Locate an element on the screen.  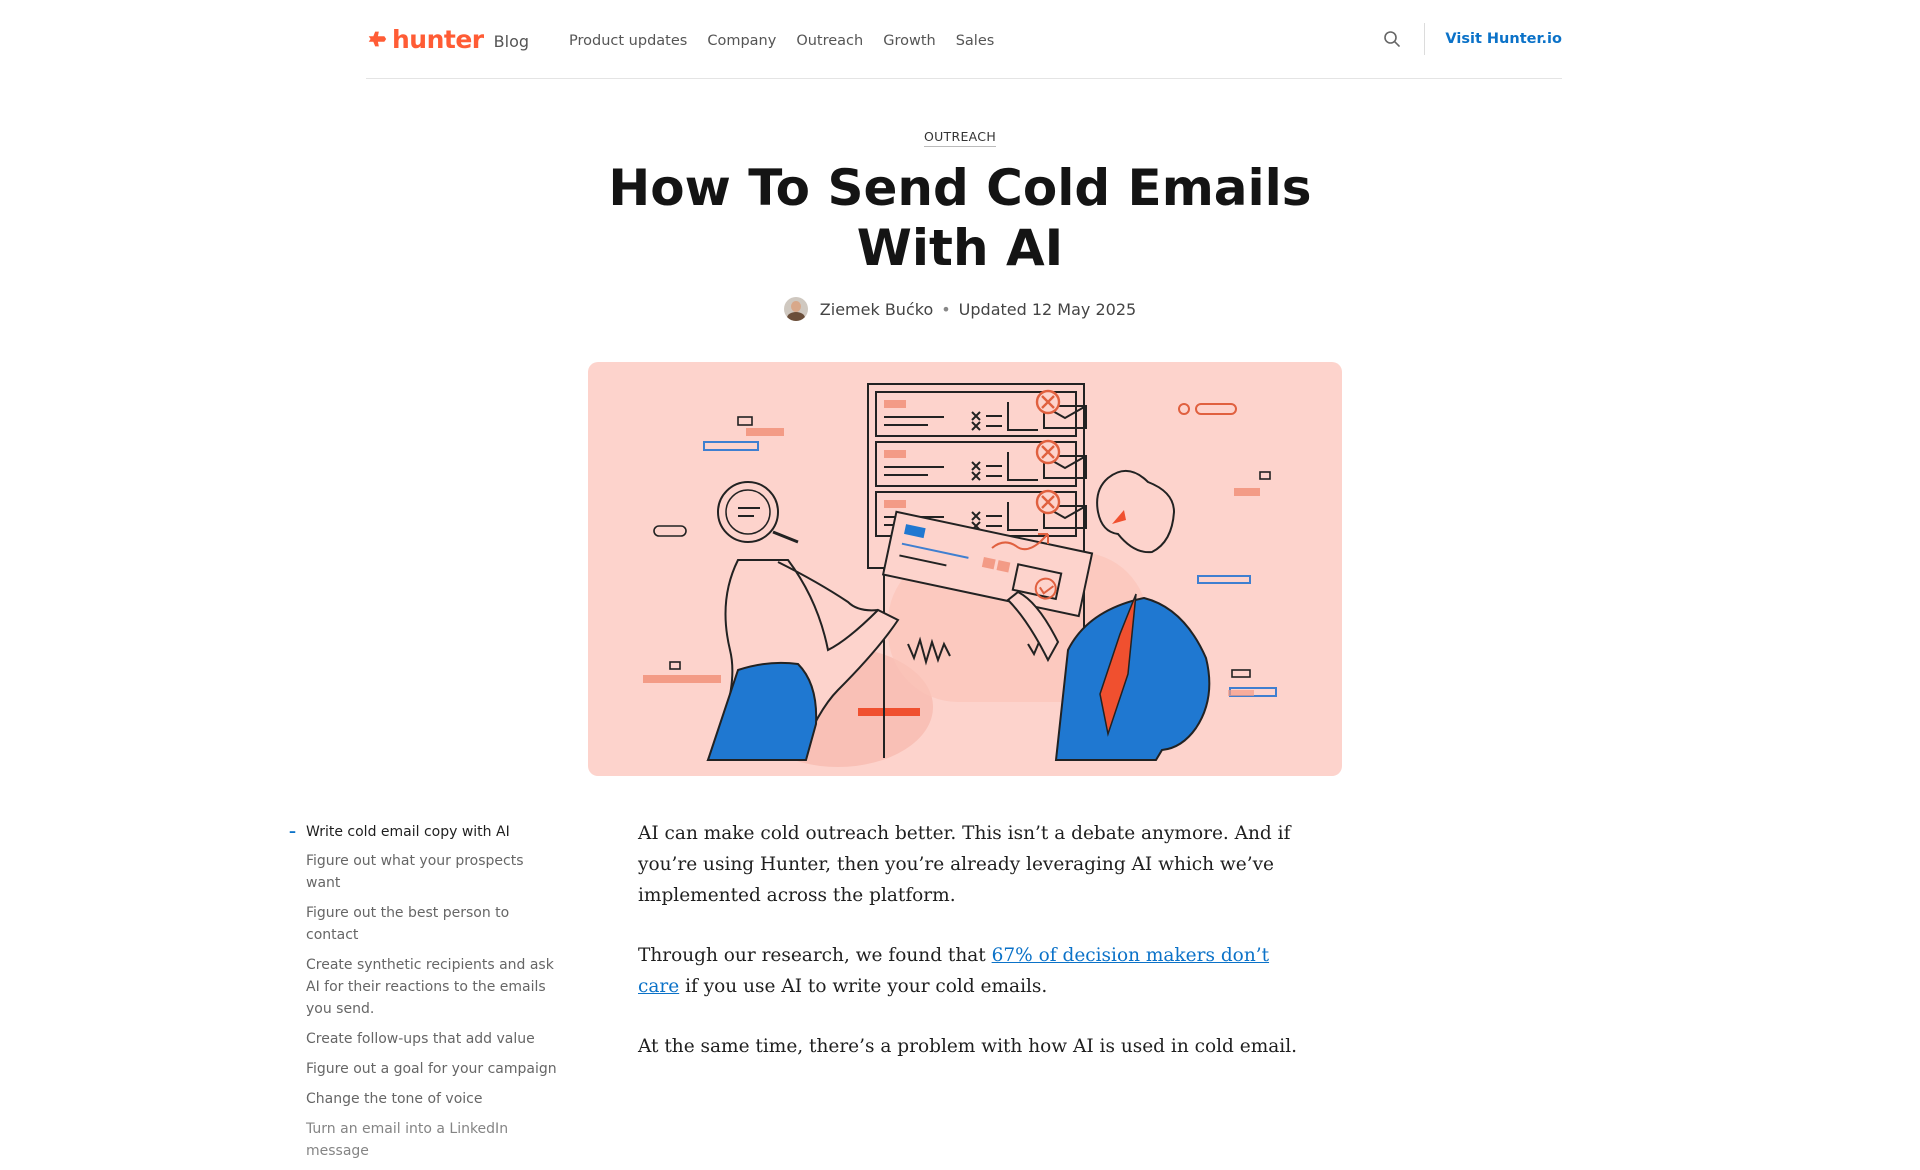
toc-active-marker: – is located at coordinates (292, 832).